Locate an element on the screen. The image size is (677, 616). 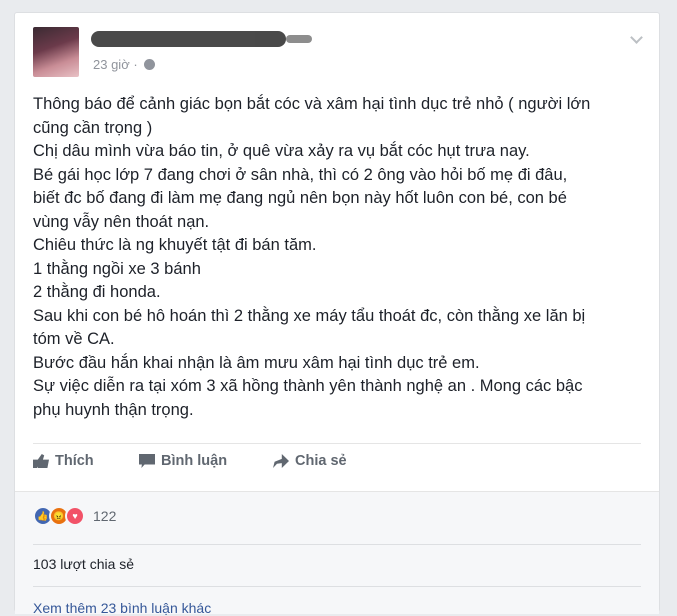
thumbs-up-icon is located at coordinates (41, 461).